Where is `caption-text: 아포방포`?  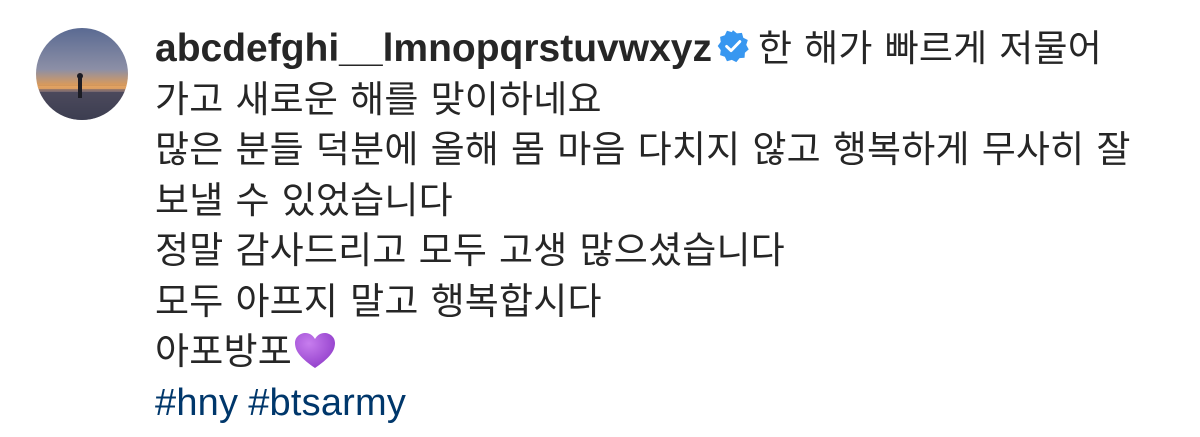 caption-text: 아포방포 is located at coordinates (223, 351).